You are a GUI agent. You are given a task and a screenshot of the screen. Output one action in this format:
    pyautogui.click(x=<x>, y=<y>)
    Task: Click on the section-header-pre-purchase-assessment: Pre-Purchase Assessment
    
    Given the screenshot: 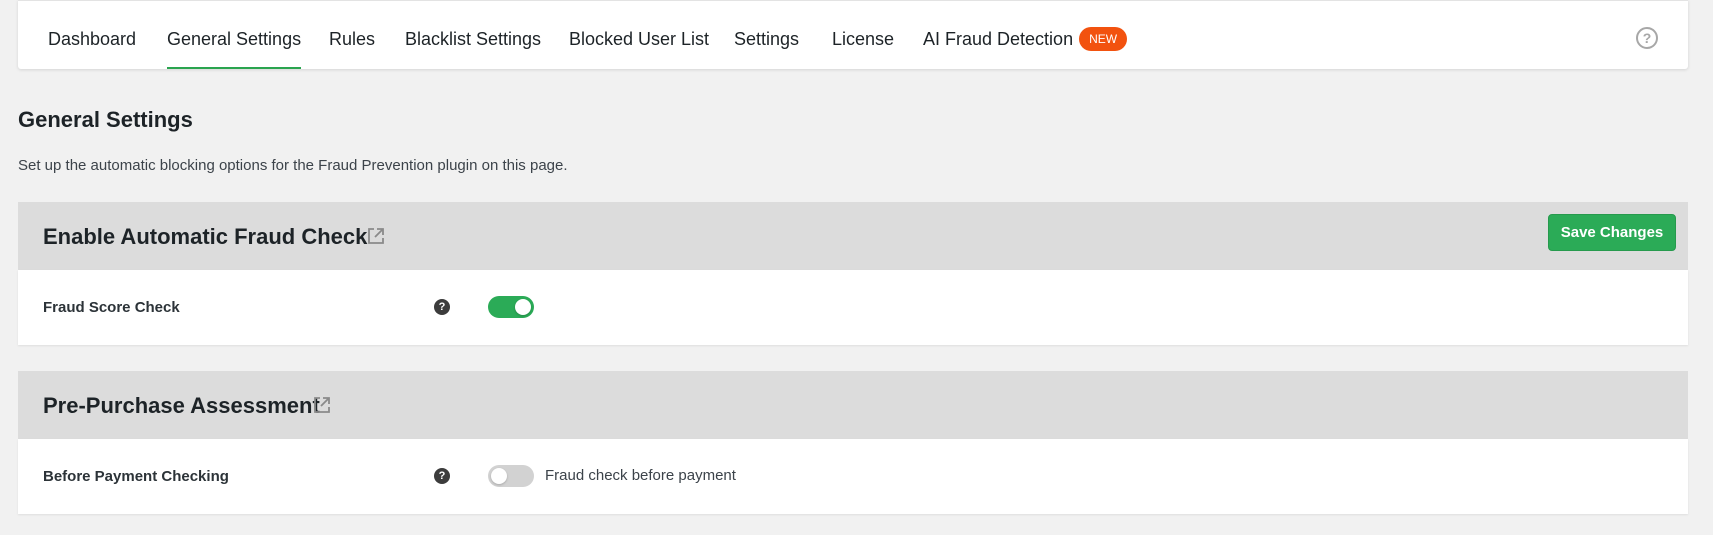 What is the action you would take?
    pyautogui.click(x=853, y=405)
    